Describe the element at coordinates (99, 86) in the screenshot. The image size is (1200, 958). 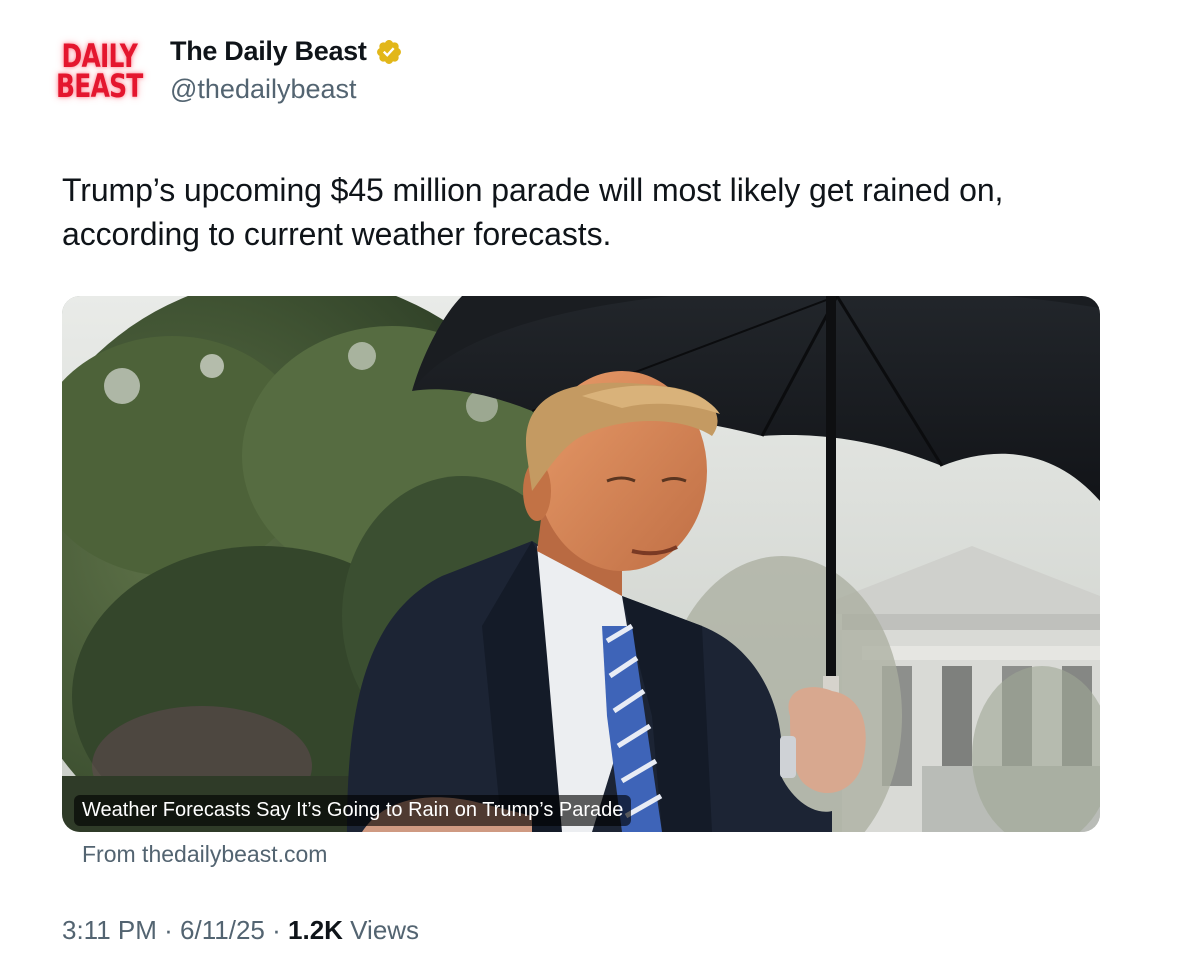
I see `avatar-line-2: BEAST` at that location.